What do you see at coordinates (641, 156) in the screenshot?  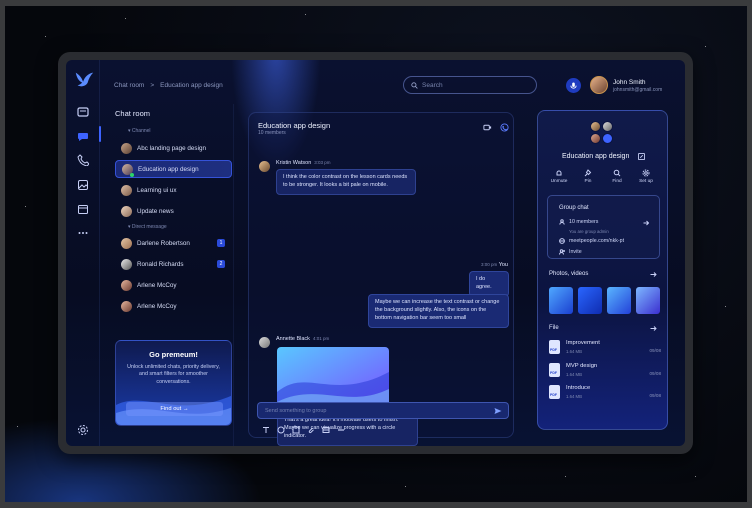 I see `edit-icon` at bounding box center [641, 156].